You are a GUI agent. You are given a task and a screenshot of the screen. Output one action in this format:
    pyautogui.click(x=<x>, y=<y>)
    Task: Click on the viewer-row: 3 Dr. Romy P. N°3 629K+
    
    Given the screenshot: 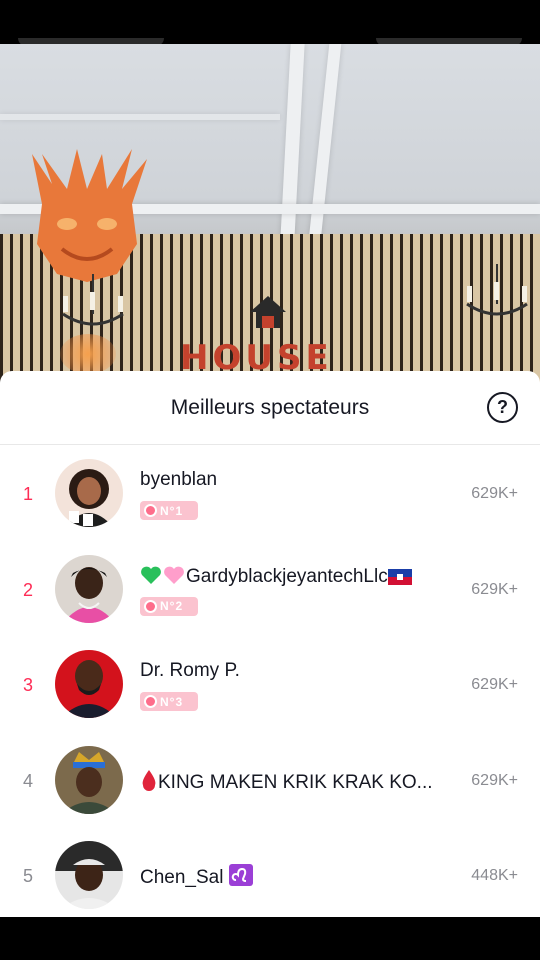 What is the action you would take?
    pyautogui.click(x=270, y=685)
    